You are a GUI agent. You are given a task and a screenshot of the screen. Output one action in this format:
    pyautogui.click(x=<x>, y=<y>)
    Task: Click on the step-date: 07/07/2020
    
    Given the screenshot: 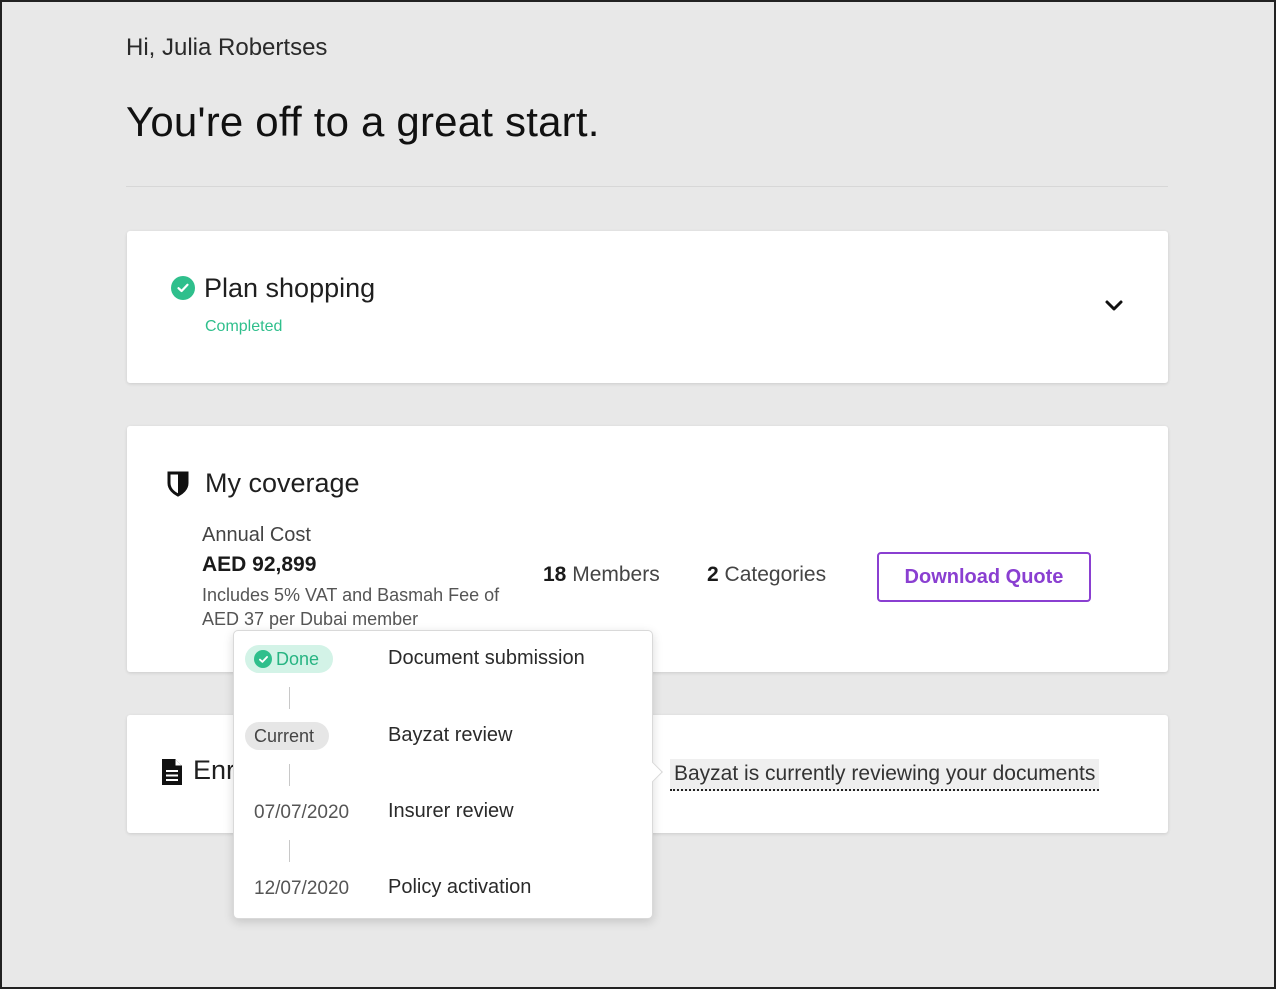 What is the action you would take?
    pyautogui.click(x=302, y=812)
    